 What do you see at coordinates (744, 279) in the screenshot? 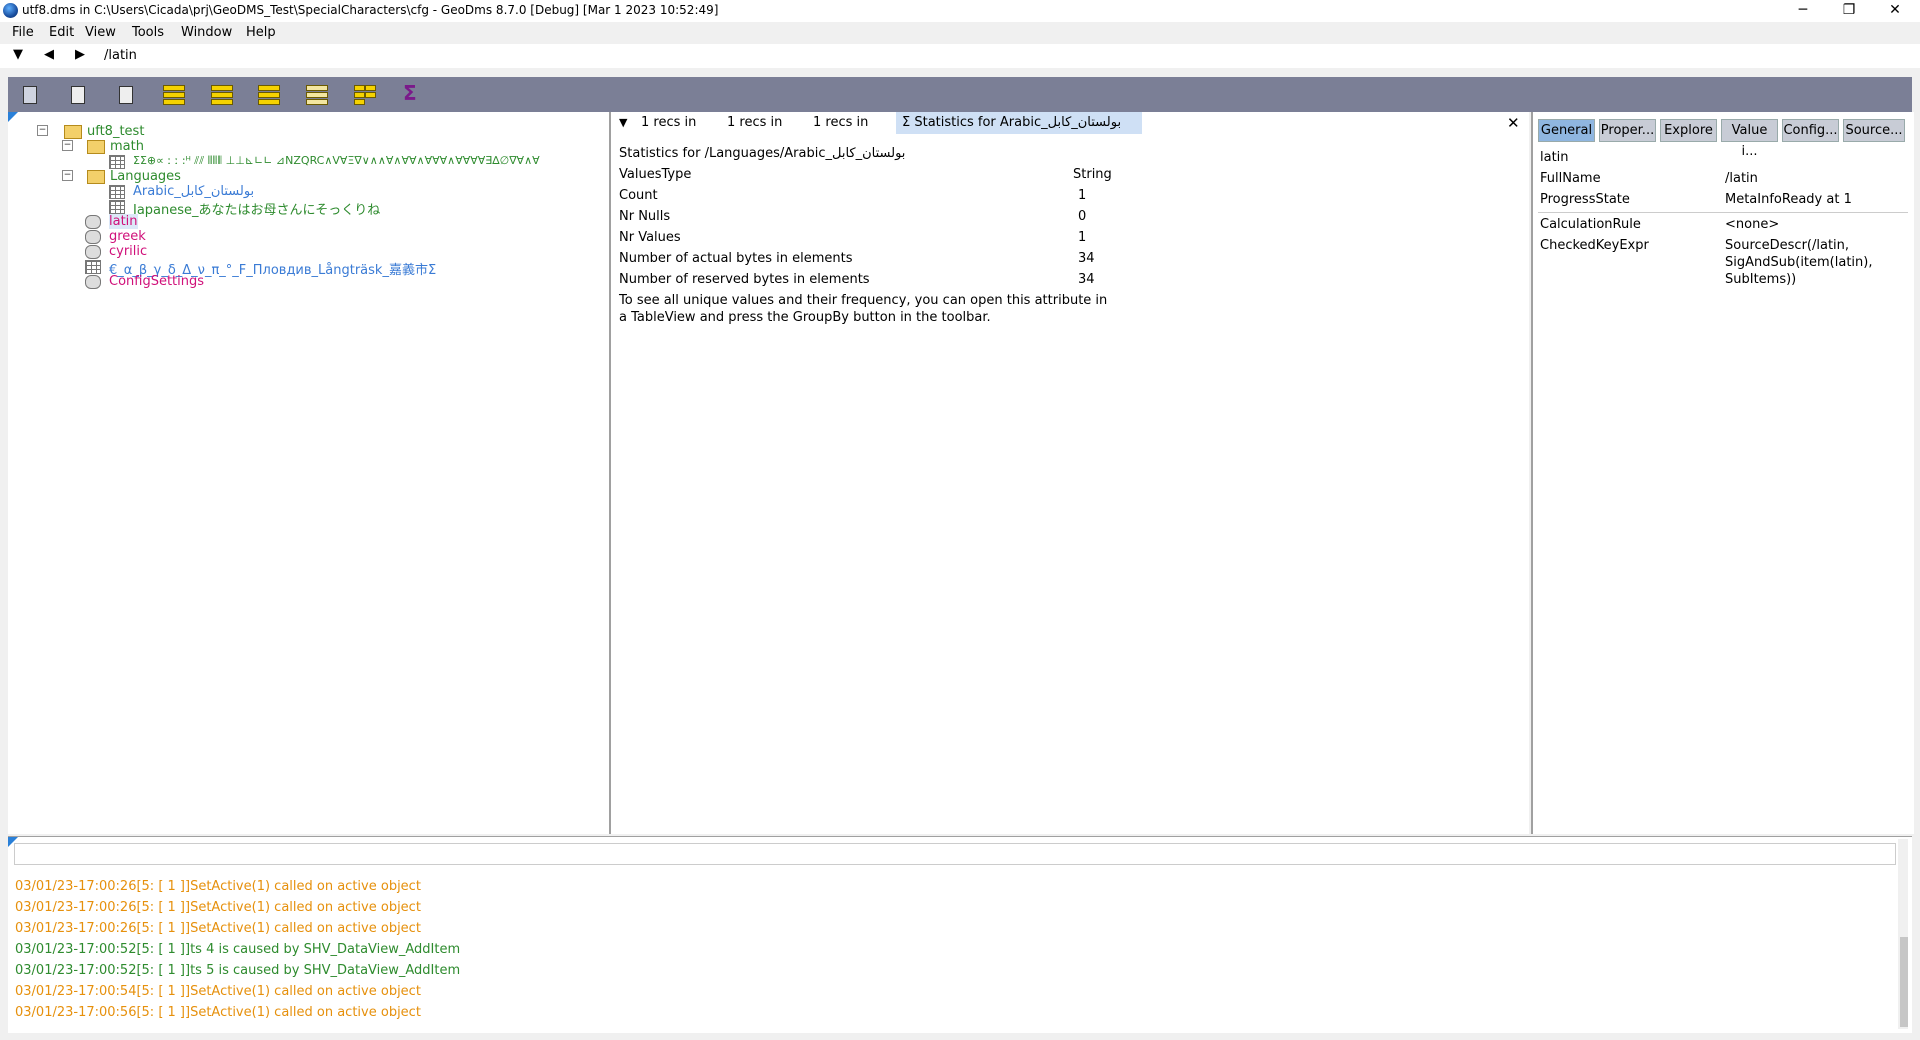
I see `stat-label: Number of reserved bytes in elements` at bounding box center [744, 279].